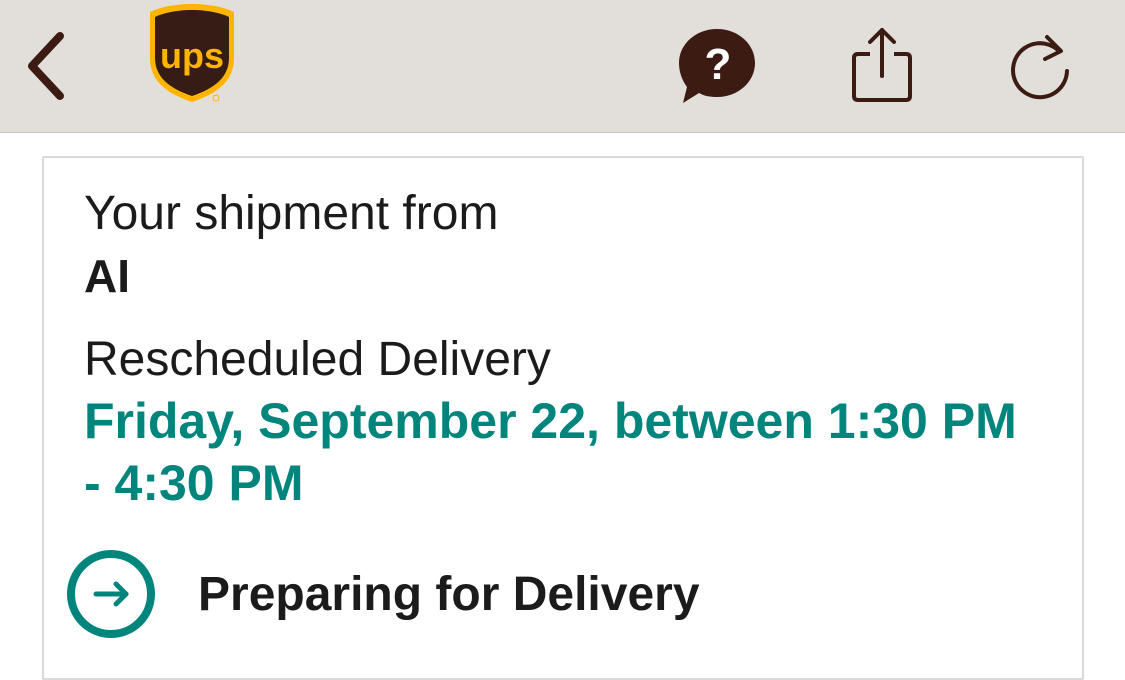  I want to click on status-row: Preparing for Delivery, so click(383, 594).